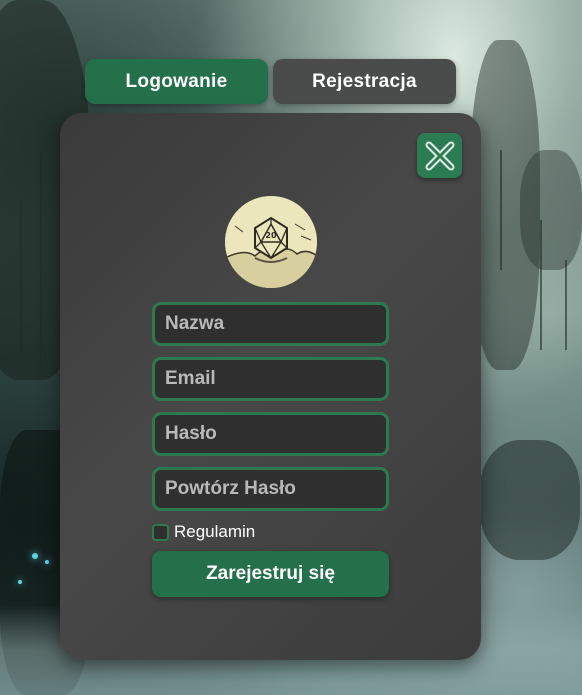 Image resolution: width=582 pixels, height=695 pixels. What do you see at coordinates (270, 324) in the screenshot?
I see `name-field` at bounding box center [270, 324].